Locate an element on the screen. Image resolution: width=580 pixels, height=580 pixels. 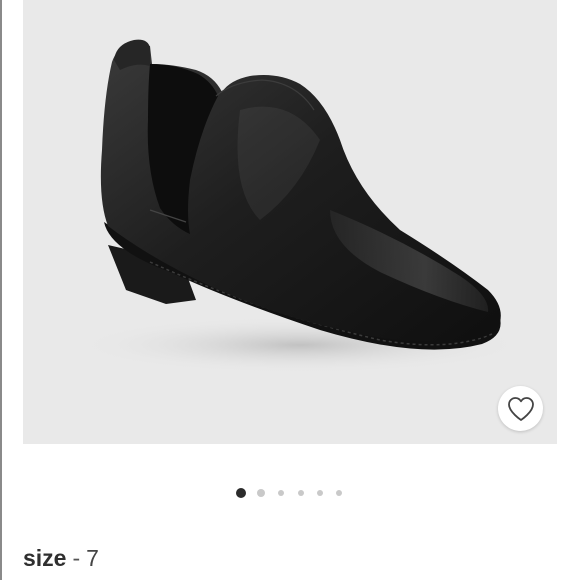
favorite-button is located at coordinates (520, 408).